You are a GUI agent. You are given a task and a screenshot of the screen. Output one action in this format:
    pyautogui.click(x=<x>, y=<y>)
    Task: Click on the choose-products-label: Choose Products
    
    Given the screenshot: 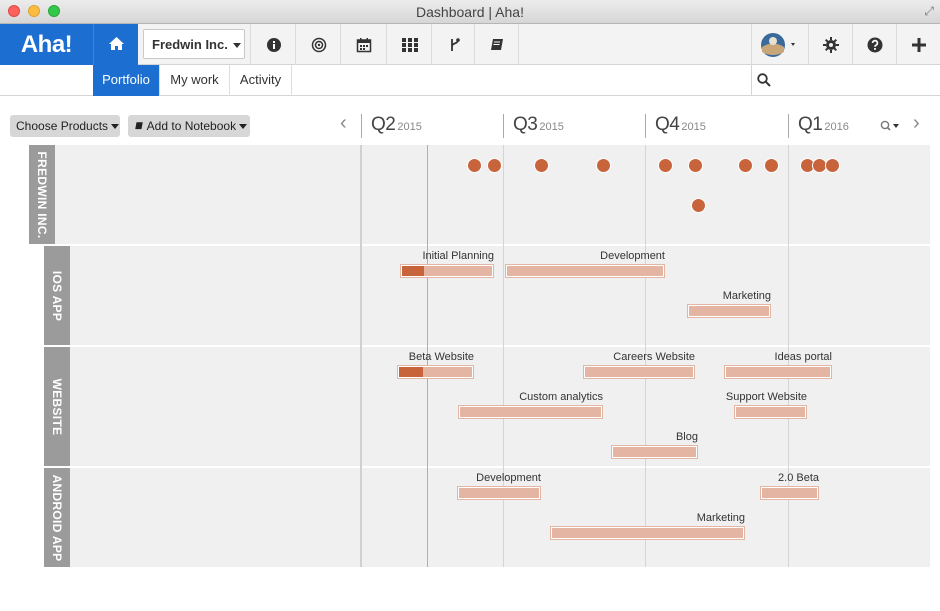 What is the action you would take?
    pyautogui.click(x=62, y=126)
    